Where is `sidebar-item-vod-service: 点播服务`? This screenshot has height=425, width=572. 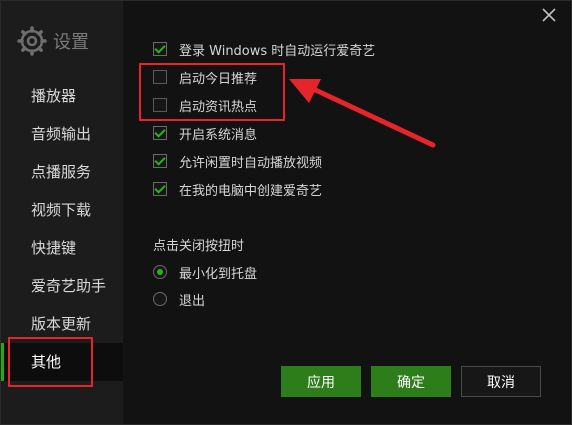
sidebar-item-vod-service: 点播服务 is located at coordinates (62, 172).